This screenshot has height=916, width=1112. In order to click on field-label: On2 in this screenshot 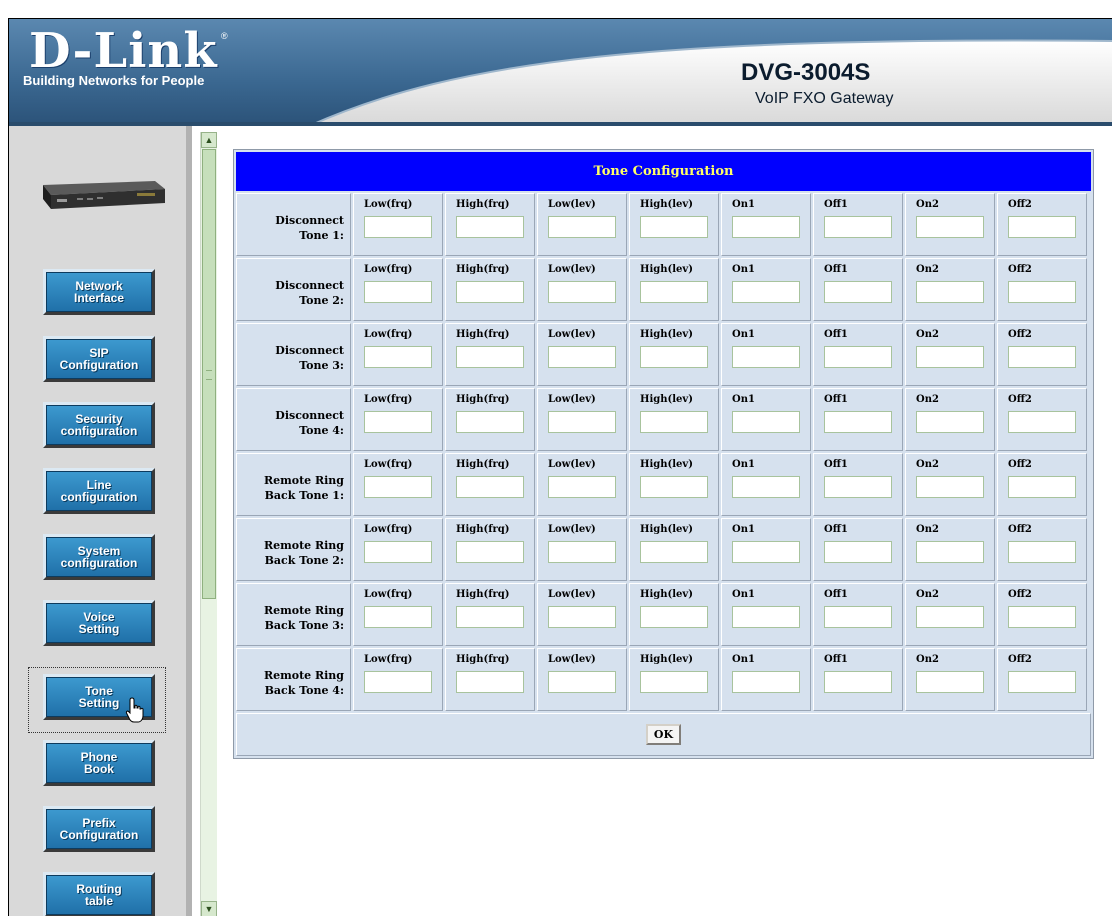, I will do `click(927, 529)`.